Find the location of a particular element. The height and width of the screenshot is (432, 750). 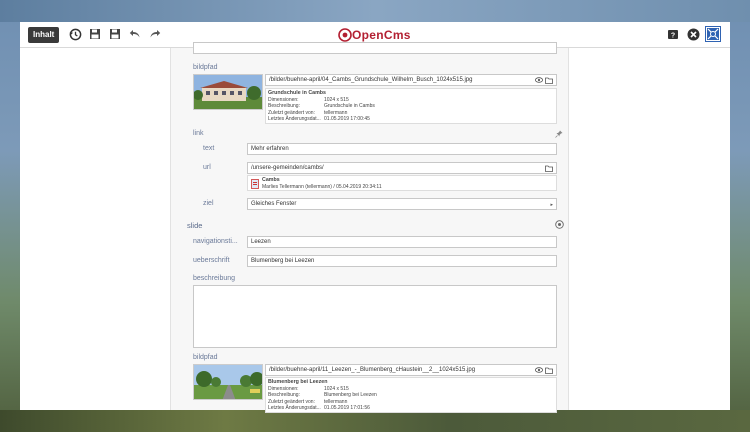

background-bottom is located at coordinates (375, 421).